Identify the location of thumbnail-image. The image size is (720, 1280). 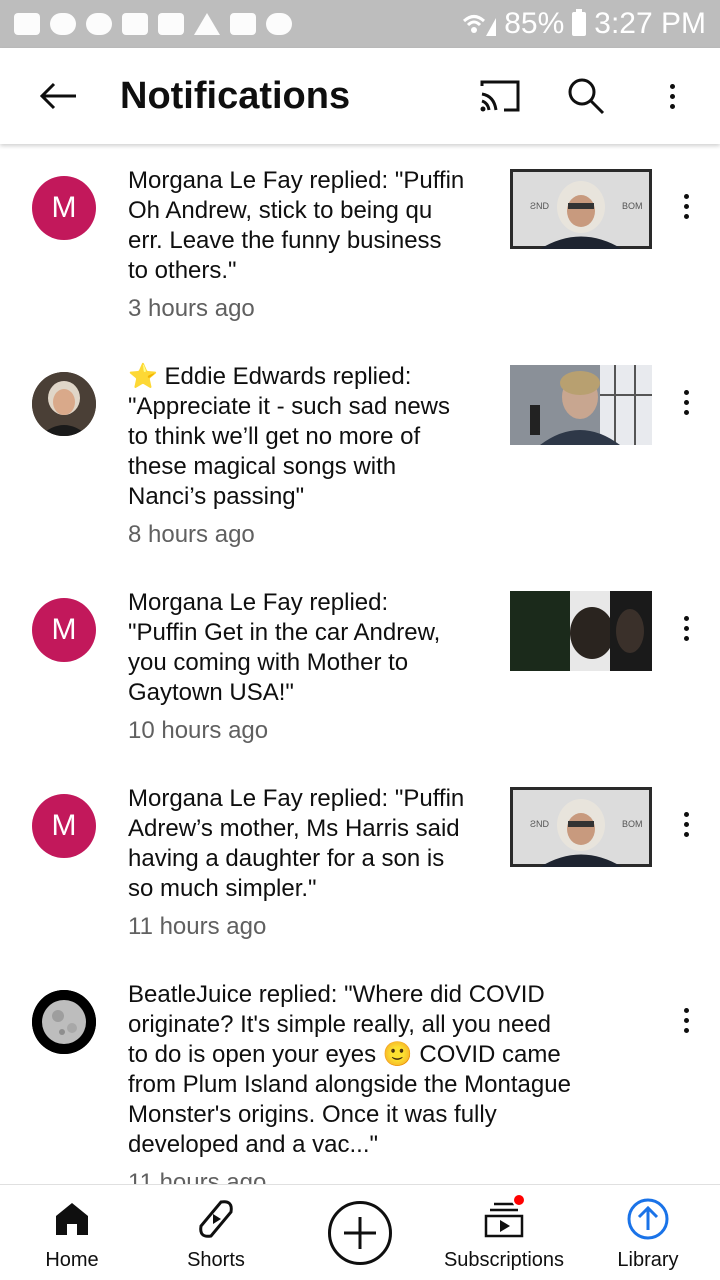
(581, 631).